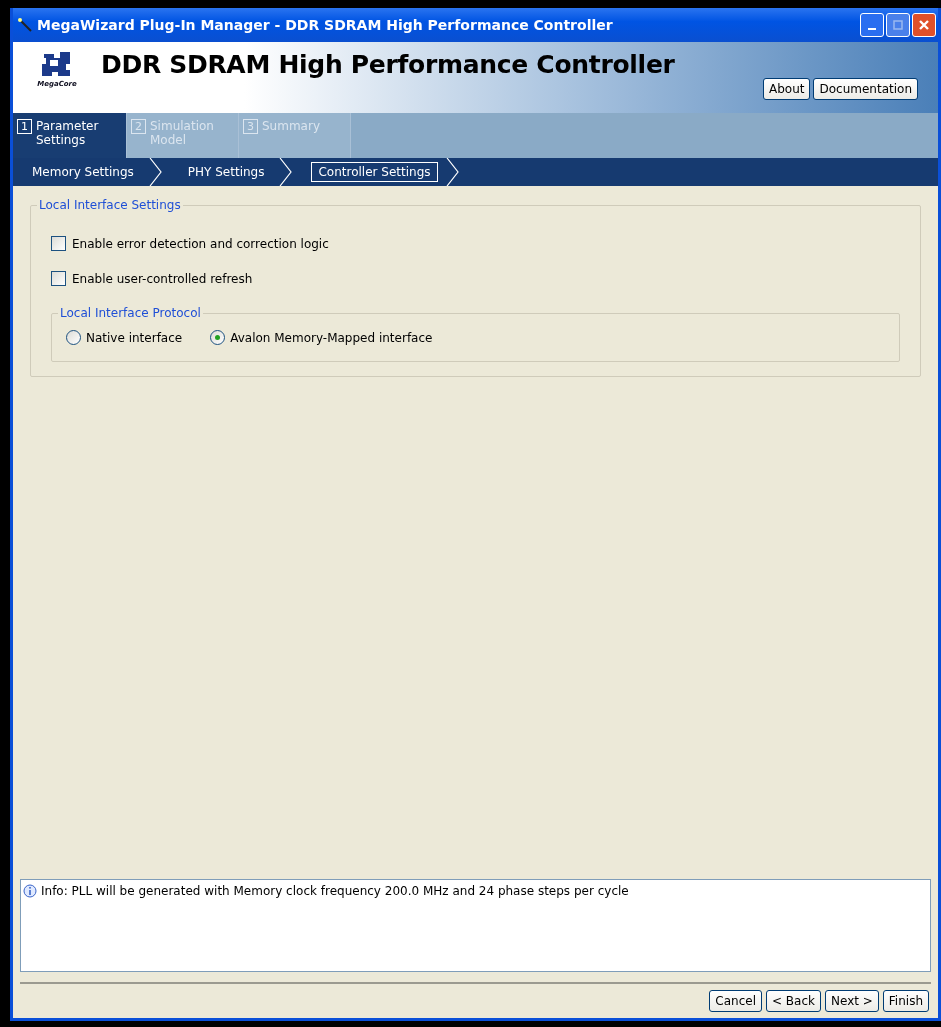 The height and width of the screenshot is (1027, 941). Describe the element at coordinates (124, 337) in the screenshot. I see `radio-option: Native interface` at that location.